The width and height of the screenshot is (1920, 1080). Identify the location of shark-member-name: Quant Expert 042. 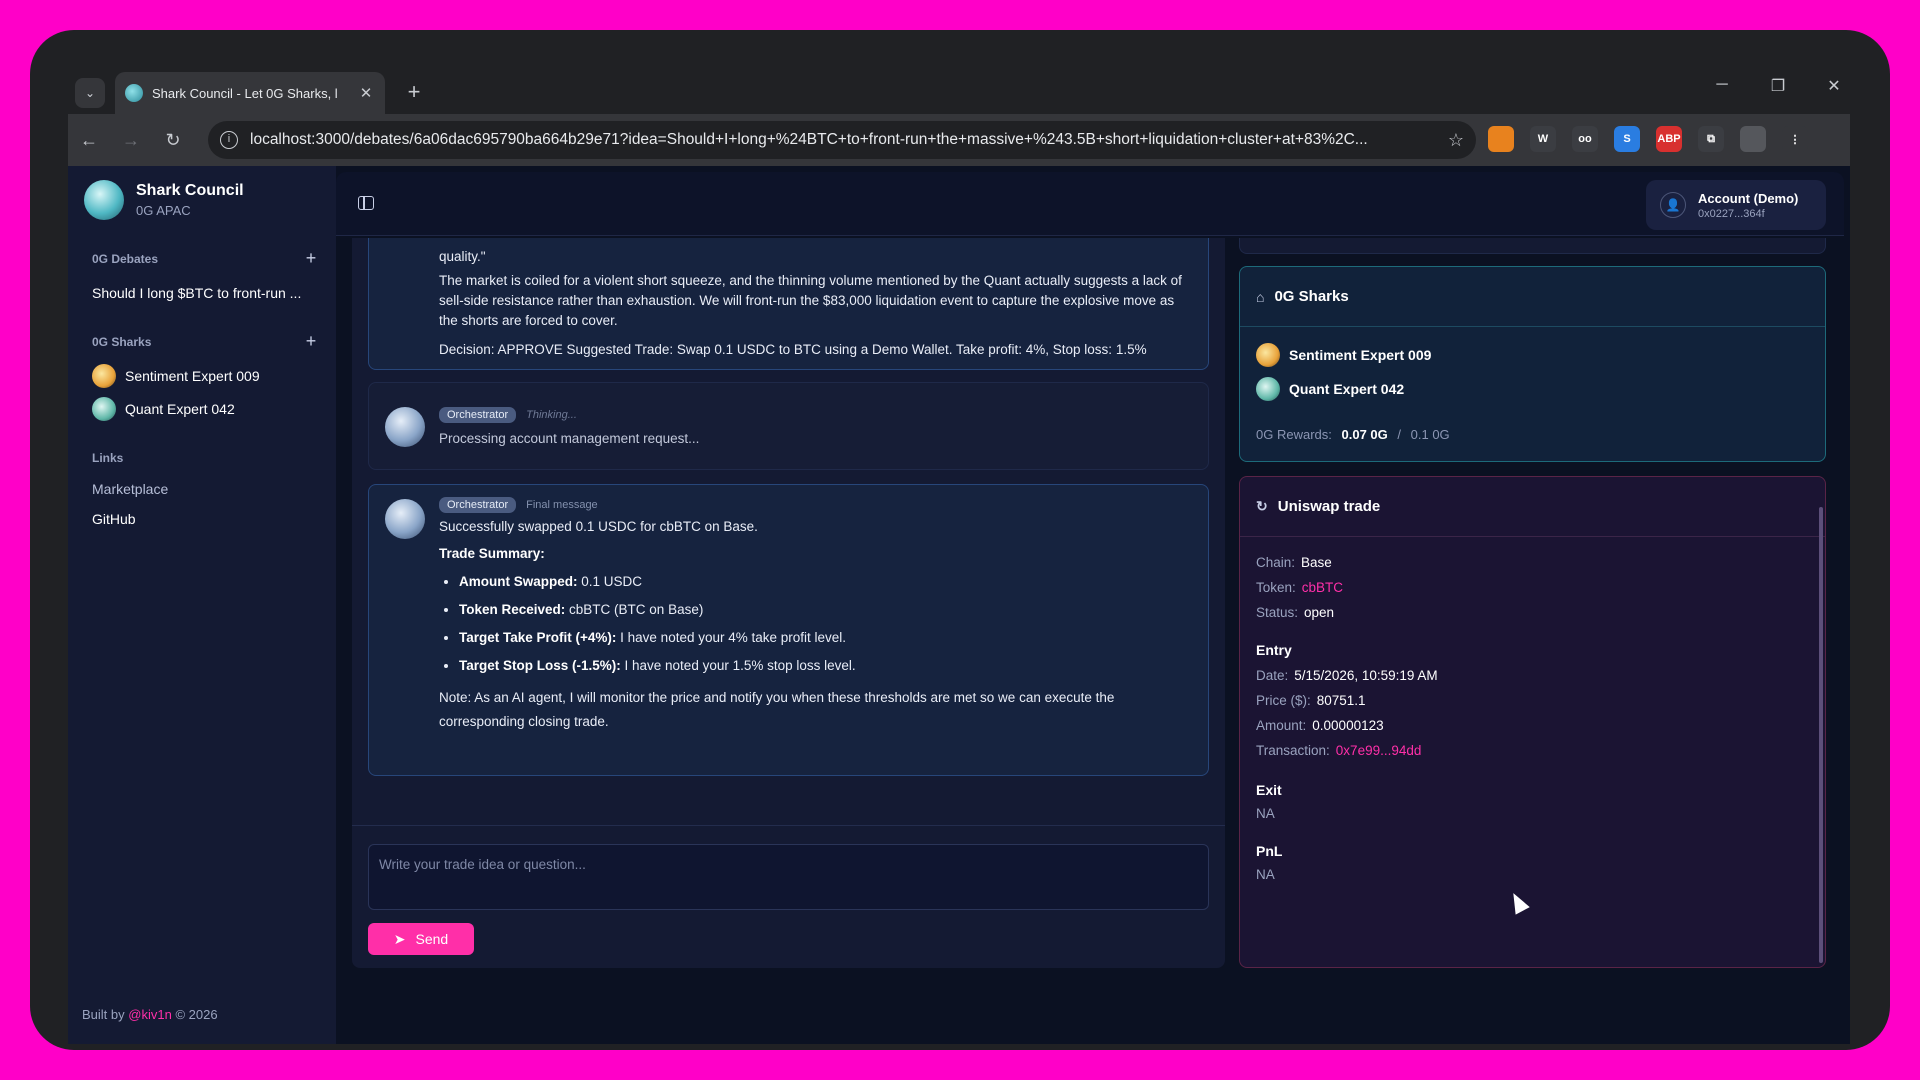
(1347, 389).